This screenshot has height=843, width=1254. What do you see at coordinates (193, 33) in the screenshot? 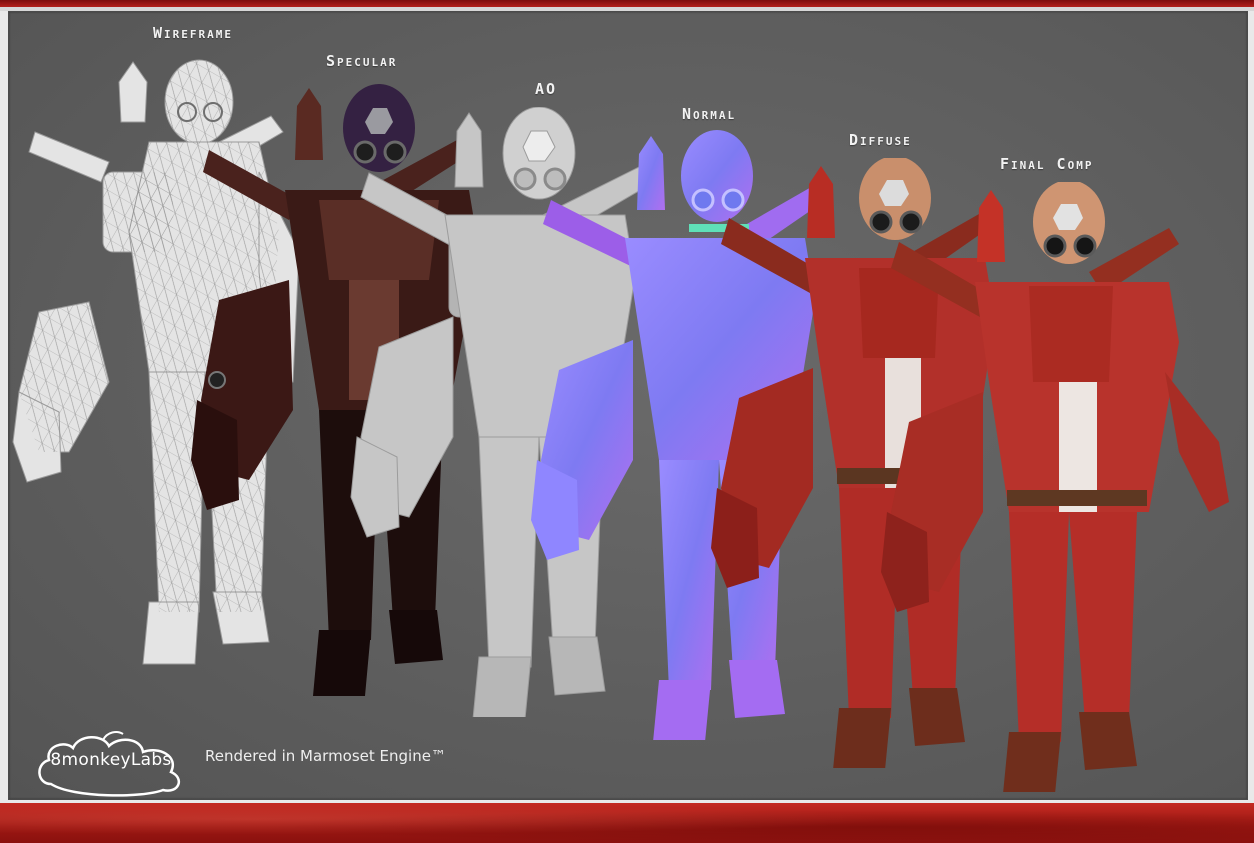
I see `pass-label-wireframe: Wireframe` at bounding box center [193, 33].